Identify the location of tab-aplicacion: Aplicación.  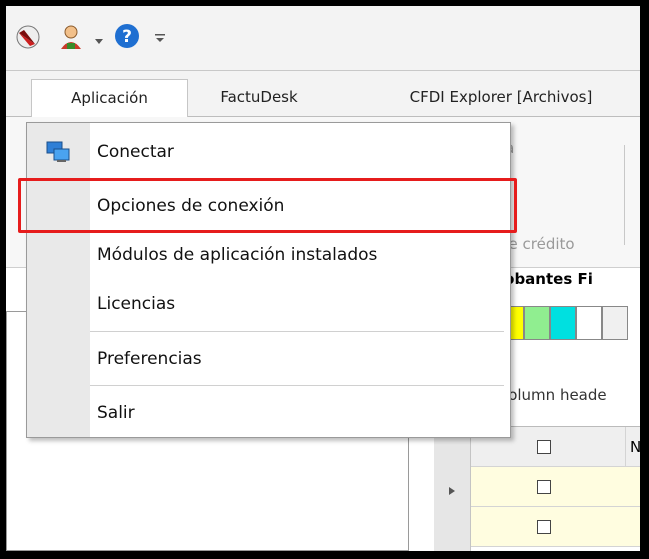
(109, 98).